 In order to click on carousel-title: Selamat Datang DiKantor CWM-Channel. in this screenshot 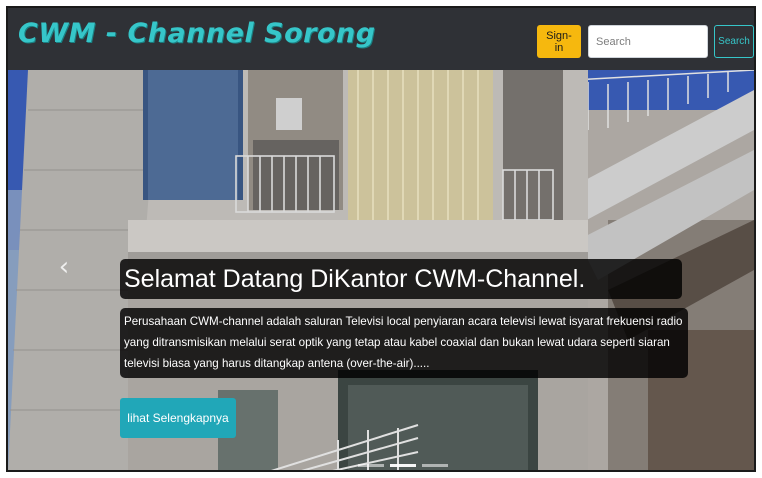, I will do `click(401, 279)`.